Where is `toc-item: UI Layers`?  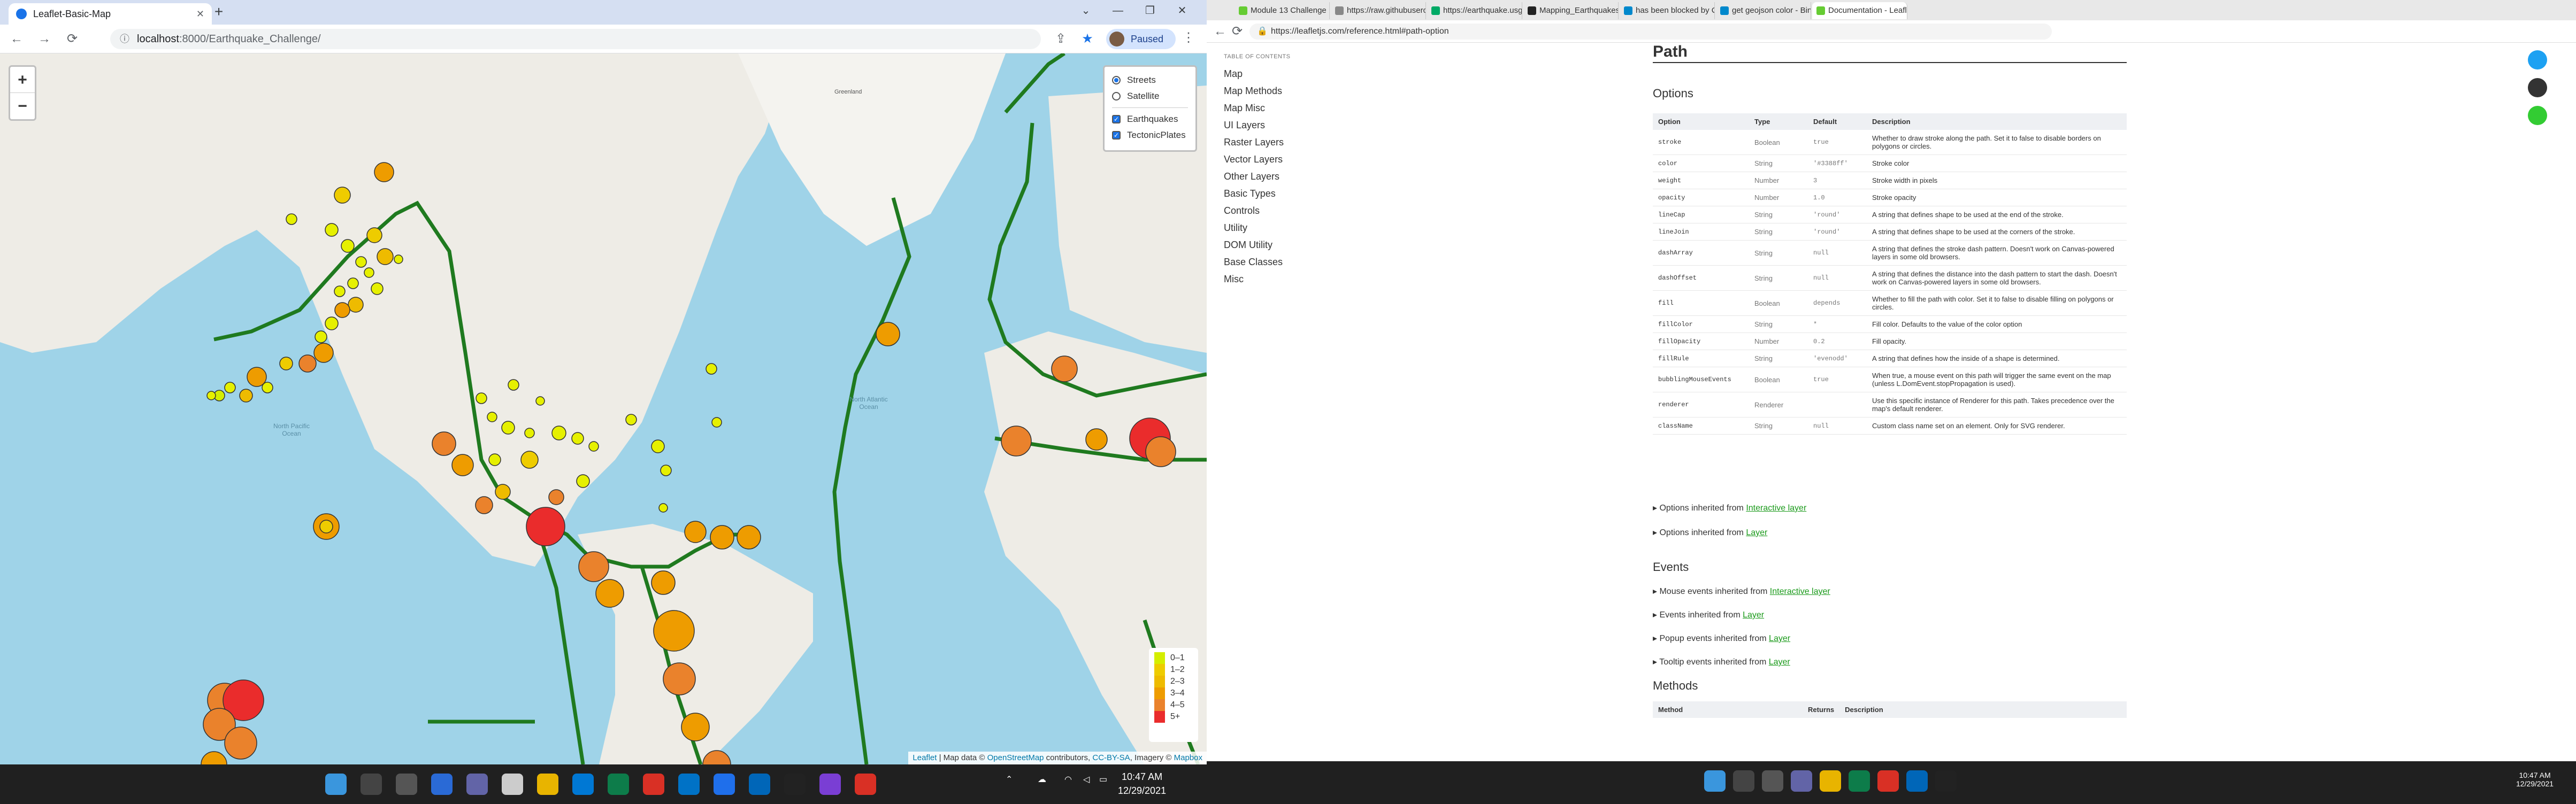
toc-item: UI Layers is located at coordinates (1266, 128).